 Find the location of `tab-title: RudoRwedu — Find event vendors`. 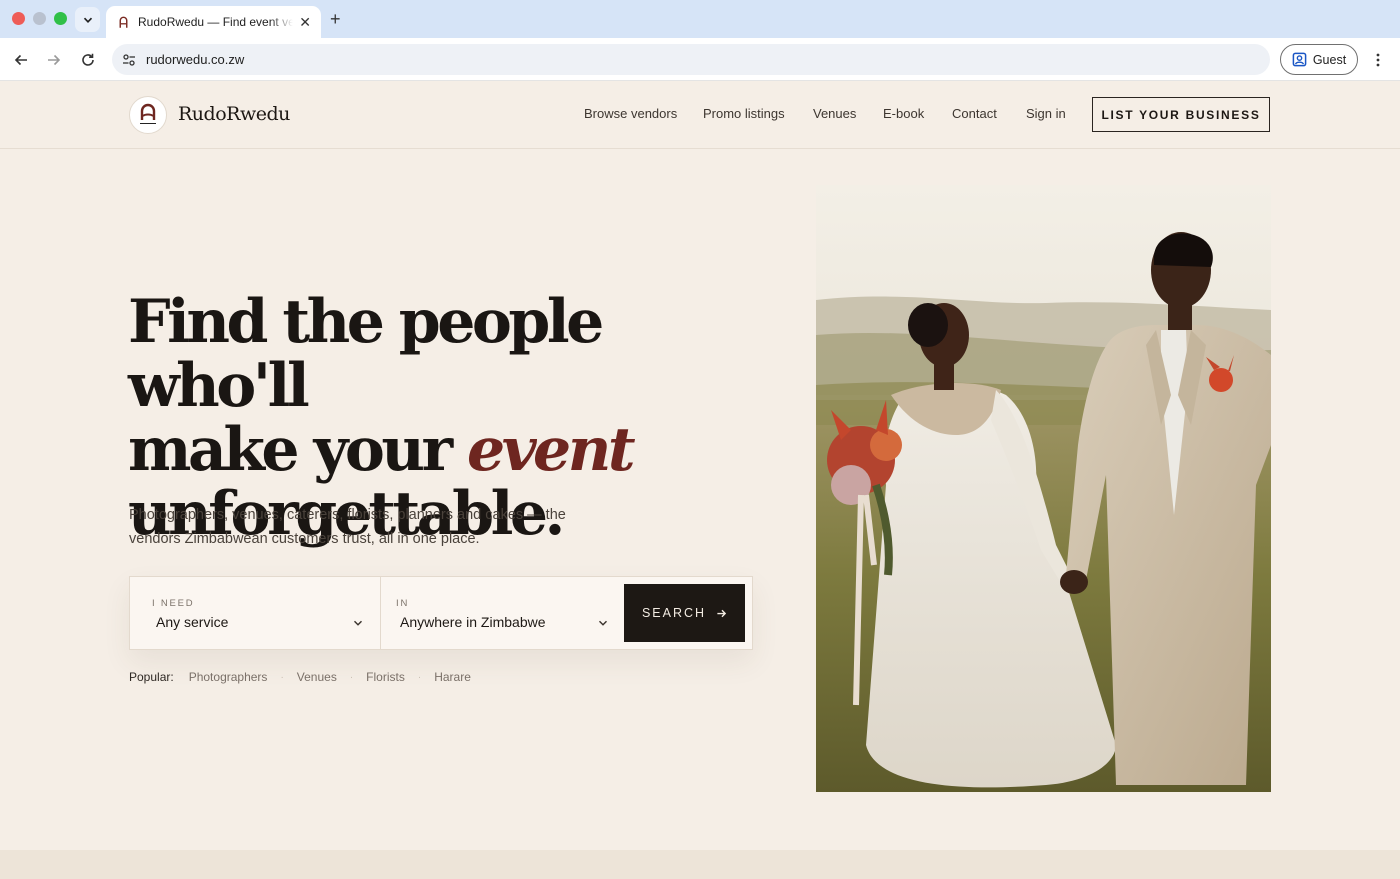

tab-title: RudoRwedu — Find event vendors is located at coordinates (215, 22).